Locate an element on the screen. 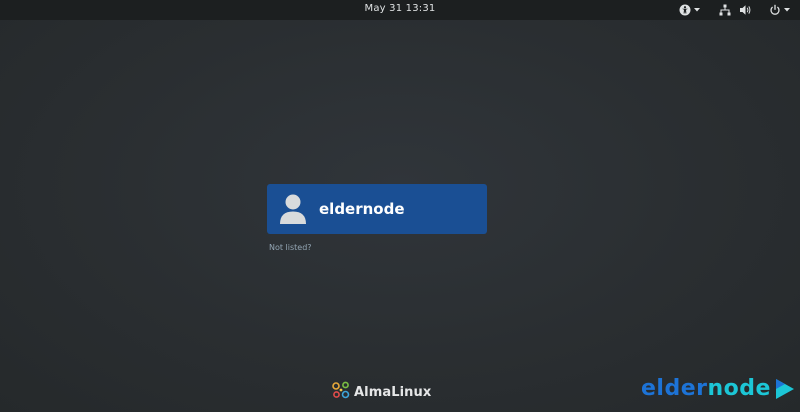  distro-branding: AlmaLinux is located at coordinates (381, 392).